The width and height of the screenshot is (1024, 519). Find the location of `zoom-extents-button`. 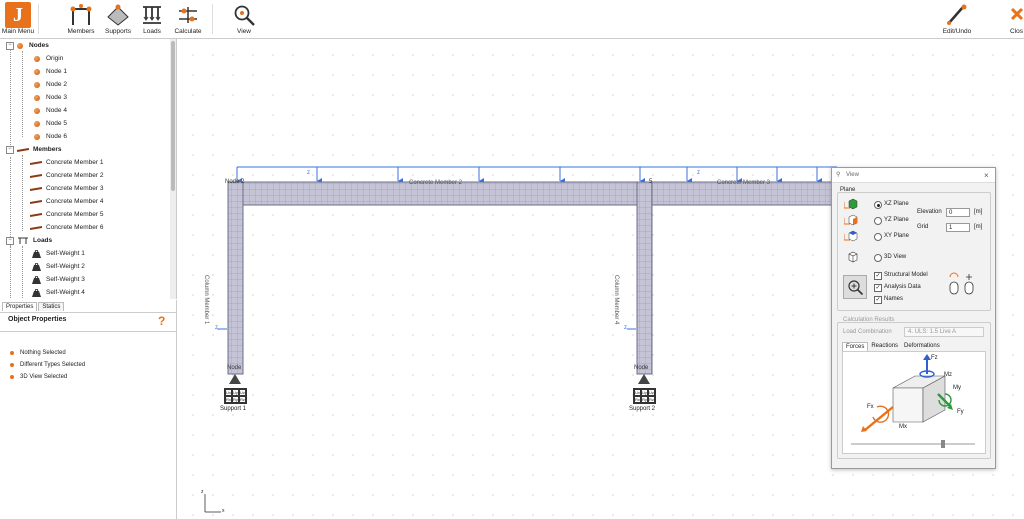

zoom-extents-button is located at coordinates (855, 287).